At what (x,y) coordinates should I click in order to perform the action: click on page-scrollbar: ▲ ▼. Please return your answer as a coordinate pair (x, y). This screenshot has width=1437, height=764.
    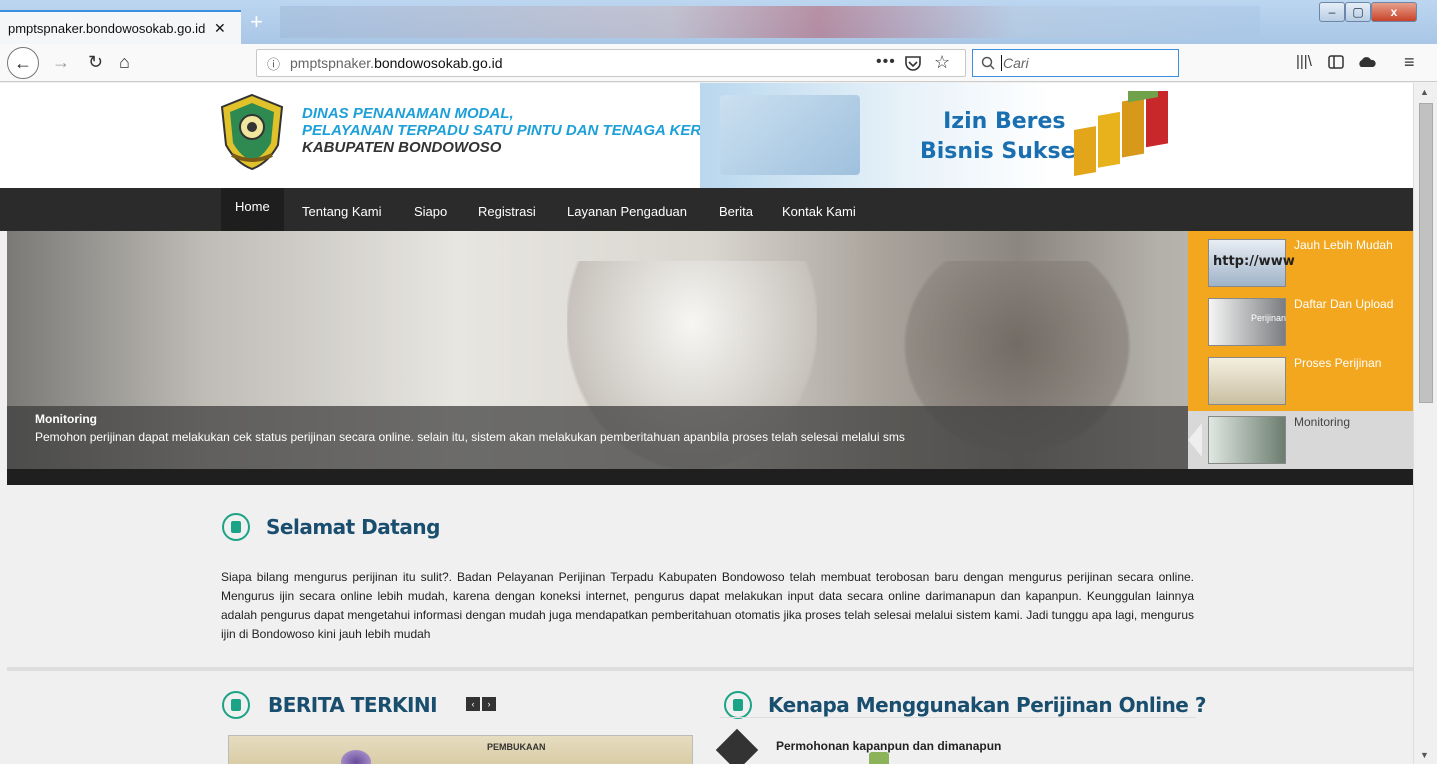
    Looking at the image, I should click on (1425, 423).